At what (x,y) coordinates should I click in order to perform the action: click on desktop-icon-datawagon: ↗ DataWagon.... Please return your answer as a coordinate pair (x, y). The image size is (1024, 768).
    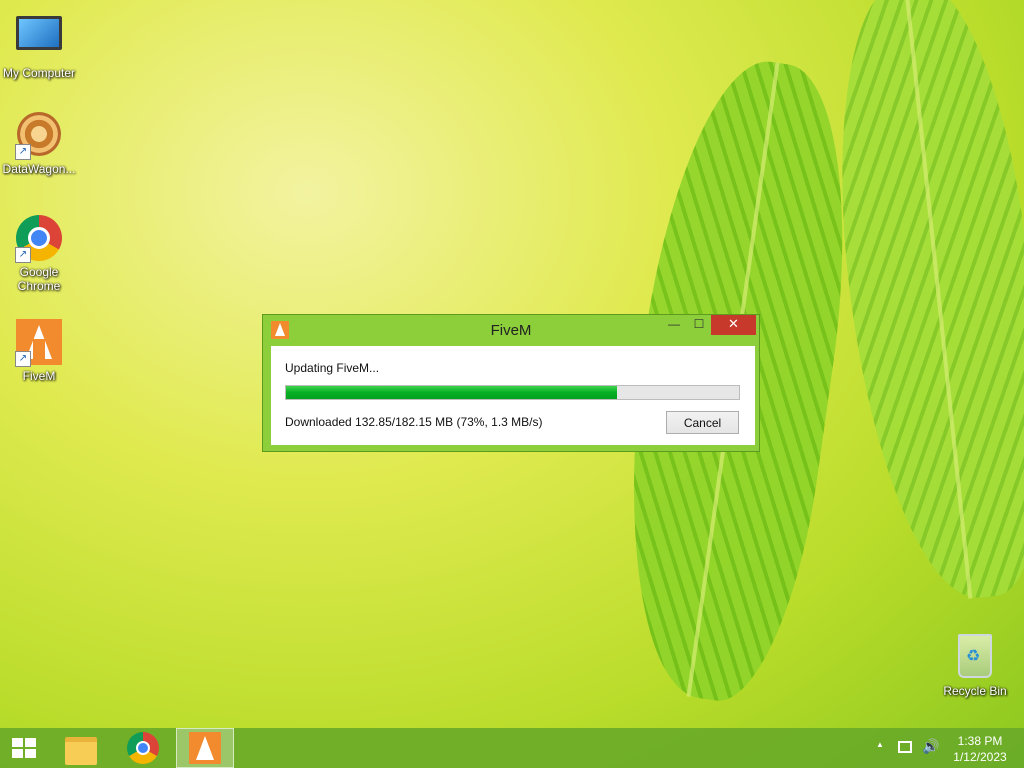
    Looking at the image, I should click on (39, 143).